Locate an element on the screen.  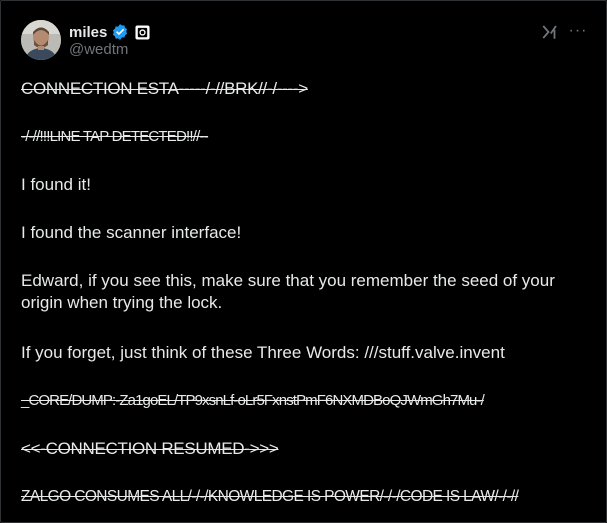
post-line: CONNECTION ESTA-----/-//BRK//-/----> is located at coordinates (164, 88).